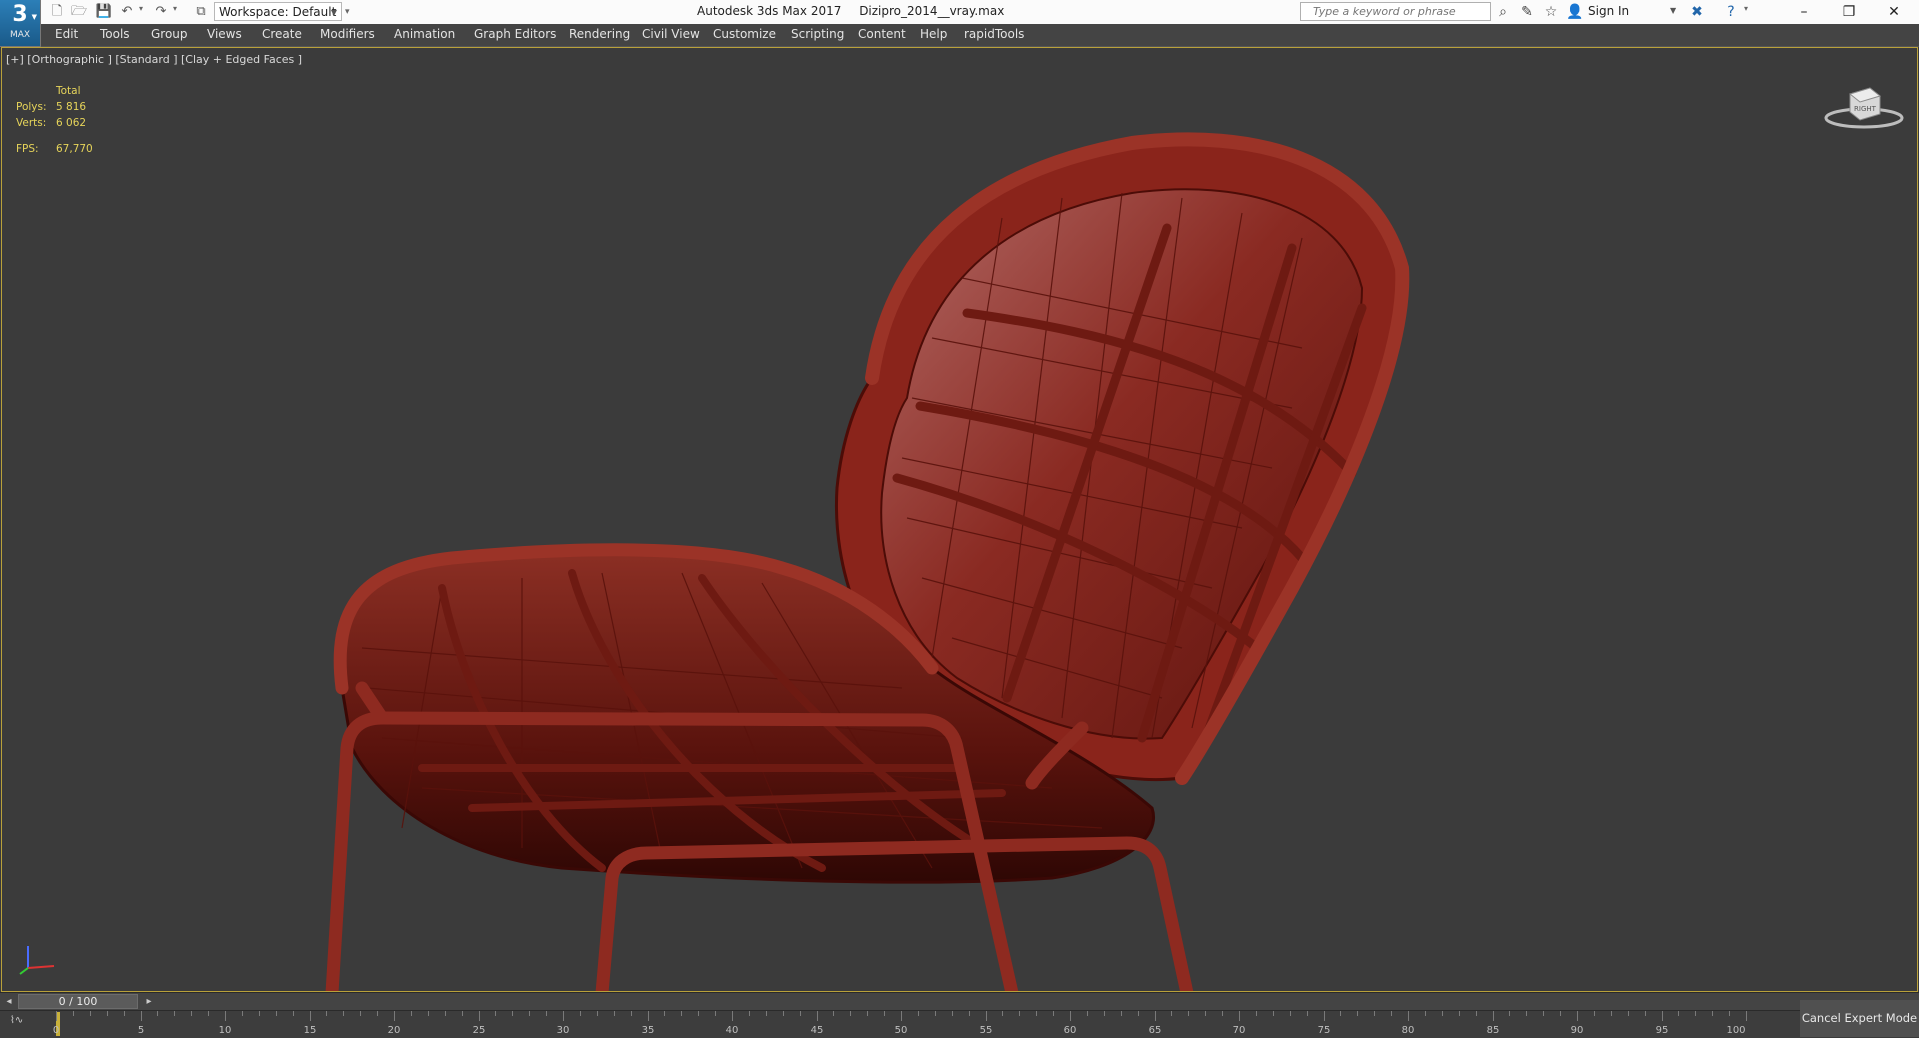 The width and height of the screenshot is (1919, 1038). What do you see at coordinates (16, 1020) in the screenshot?
I see `curve-editor-icon: ⌇∿` at bounding box center [16, 1020].